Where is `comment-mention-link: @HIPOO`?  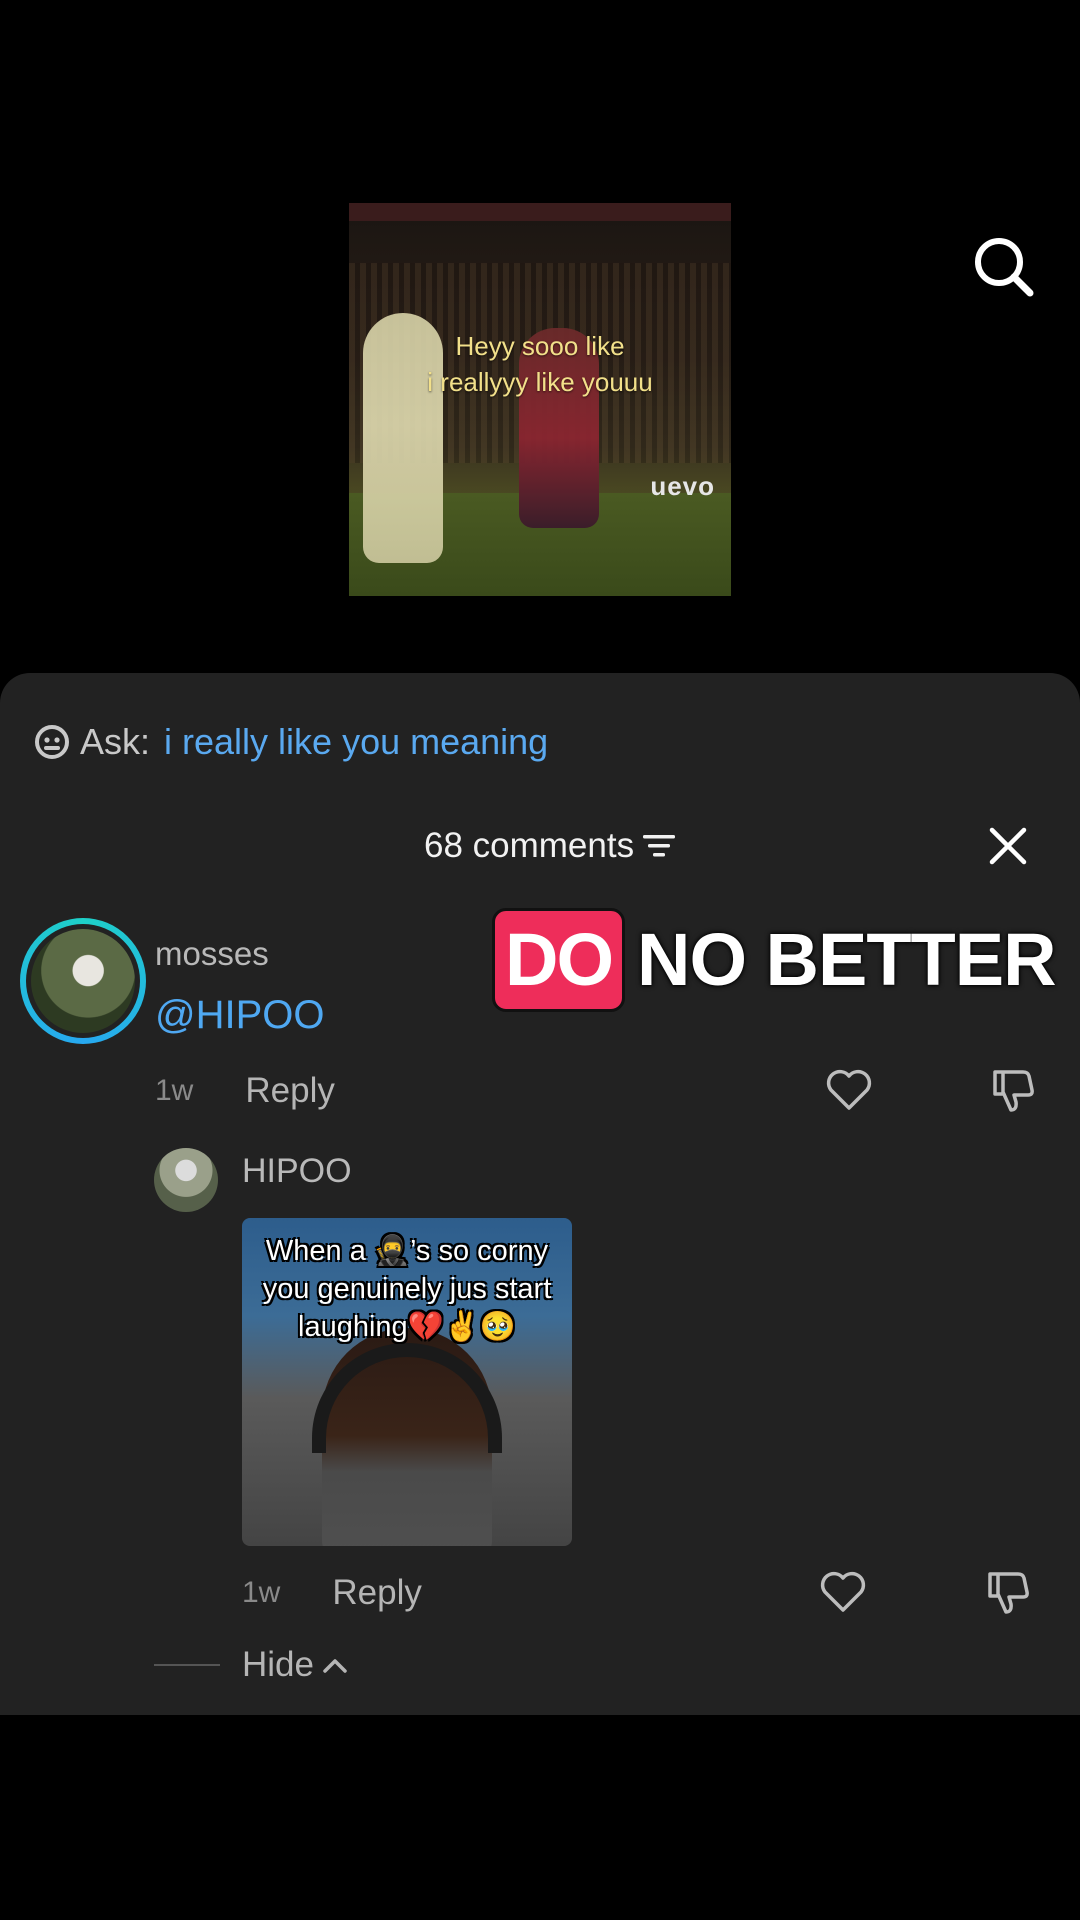
comment-mention-link: @HIPOO is located at coordinates (240, 1015).